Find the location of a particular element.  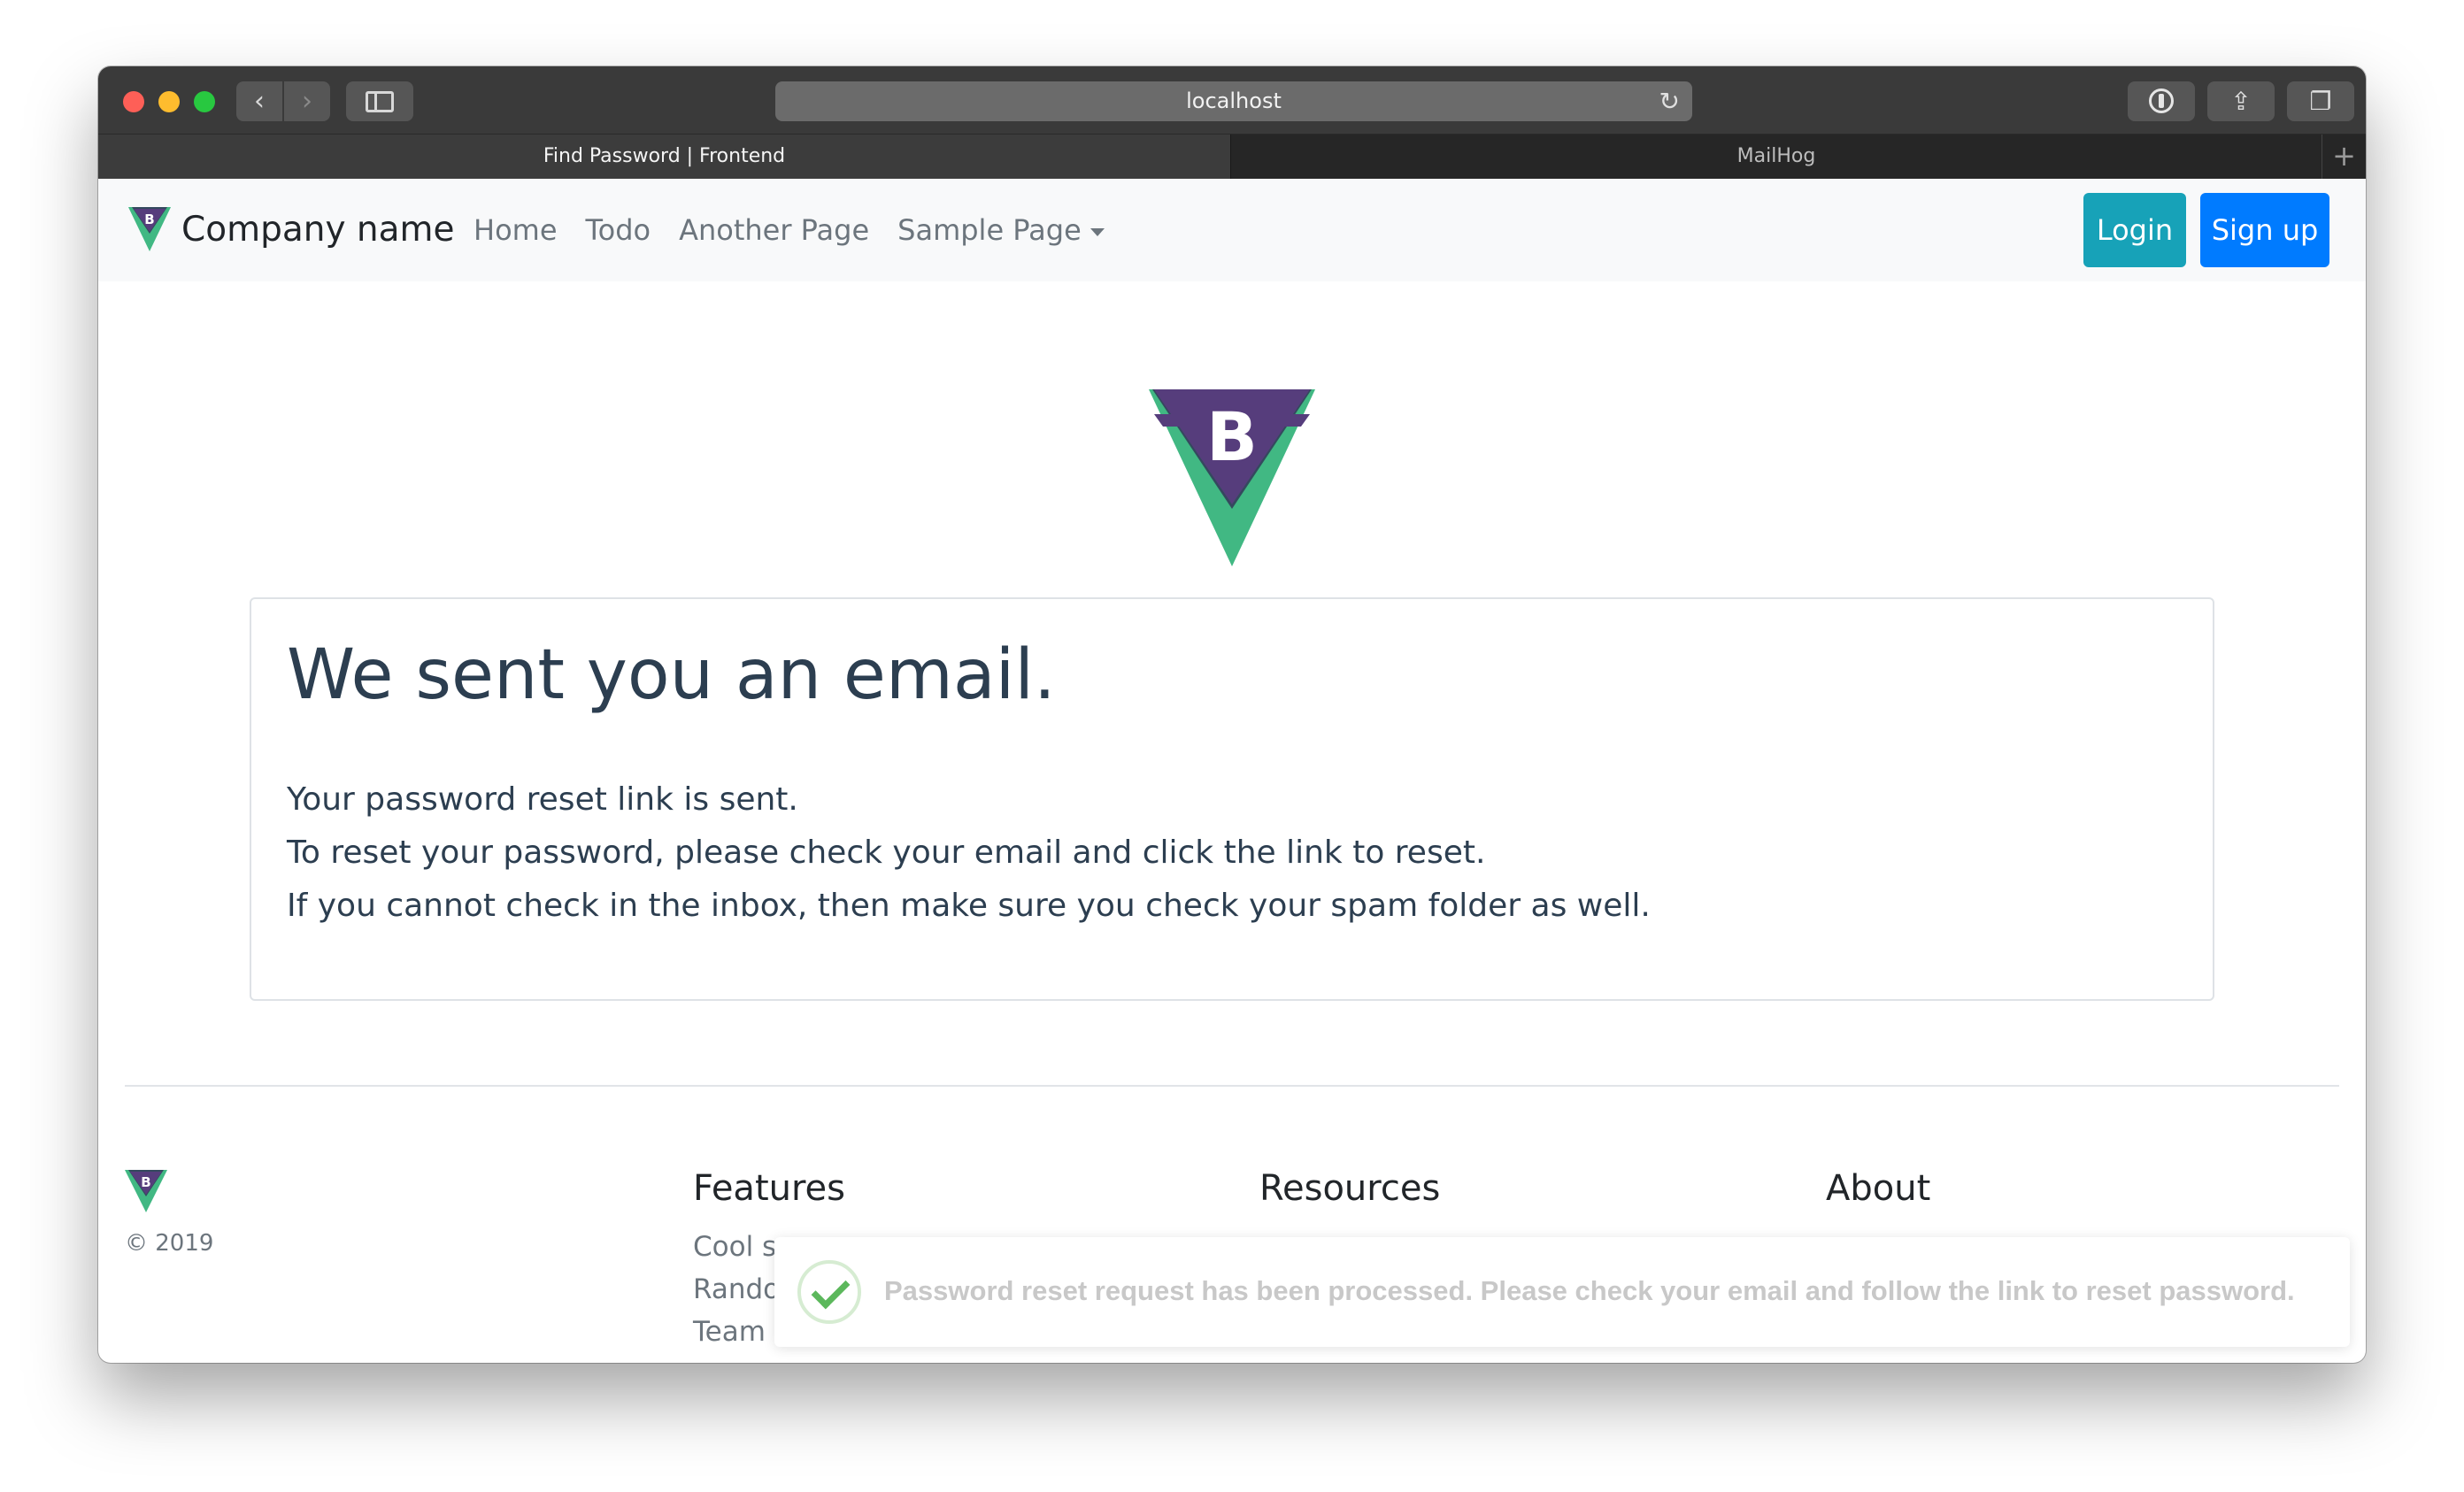

tabs-overview-icon: ❐ is located at coordinates (2320, 101).